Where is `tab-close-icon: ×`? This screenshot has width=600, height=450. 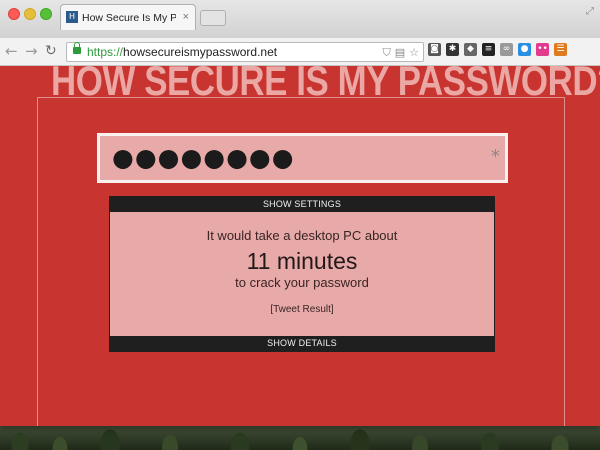 tab-close-icon: × is located at coordinates (186, 17).